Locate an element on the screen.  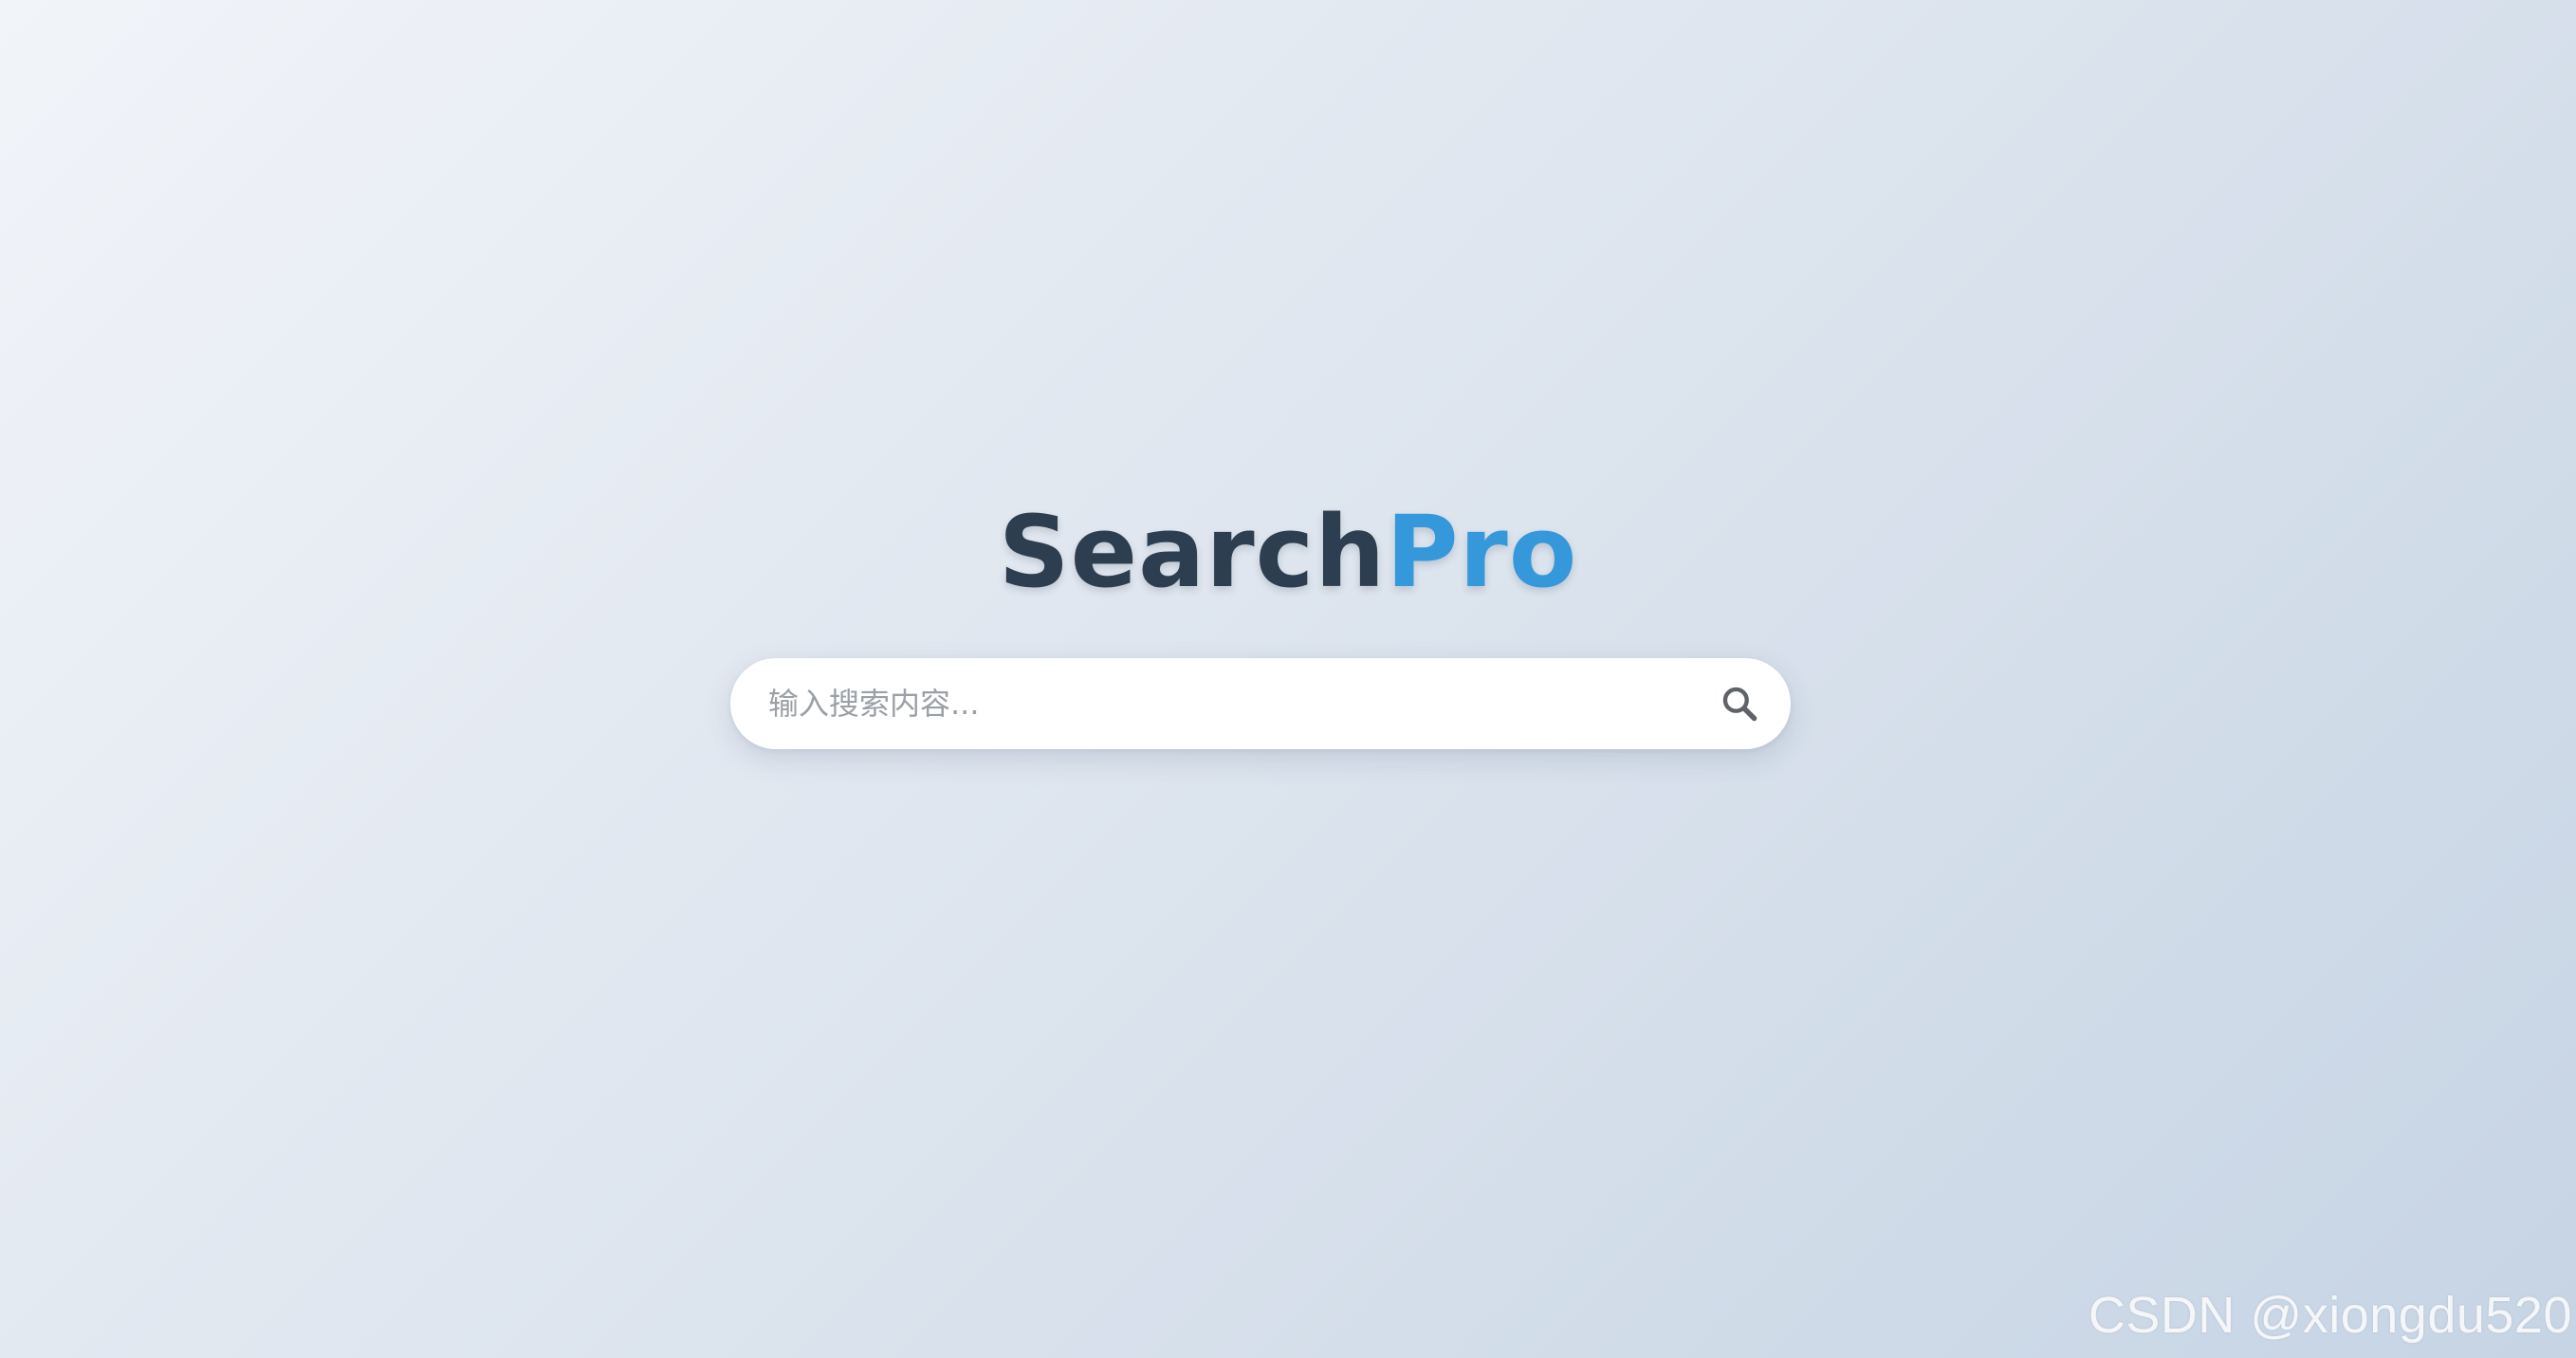
watermark-text: CSDN @xiongdu520 is located at coordinates (2330, 1315).